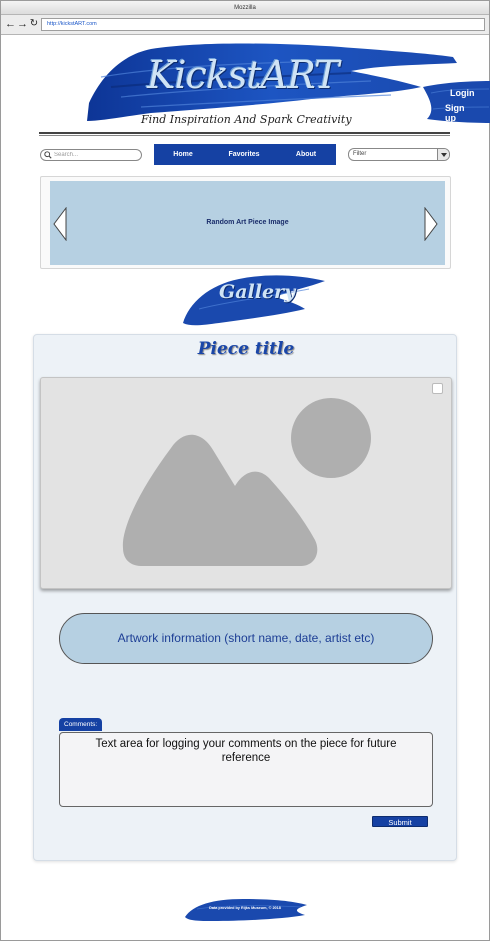 The width and height of the screenshot is (490, 941). Describe the element at coordinates (306, 154) in the screenshot. I see `nav-about: About` at that location.